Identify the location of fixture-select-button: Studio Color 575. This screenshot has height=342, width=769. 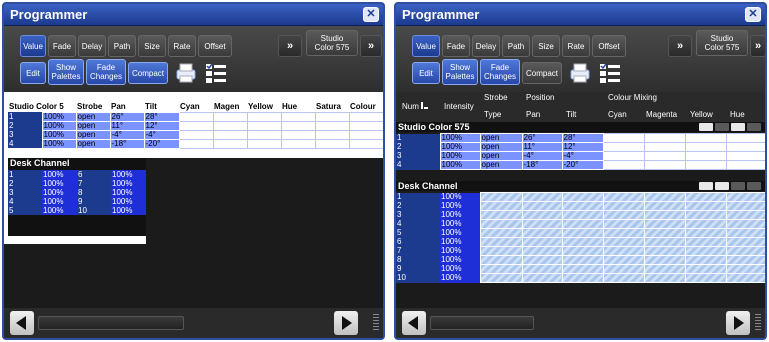
(722, 43).